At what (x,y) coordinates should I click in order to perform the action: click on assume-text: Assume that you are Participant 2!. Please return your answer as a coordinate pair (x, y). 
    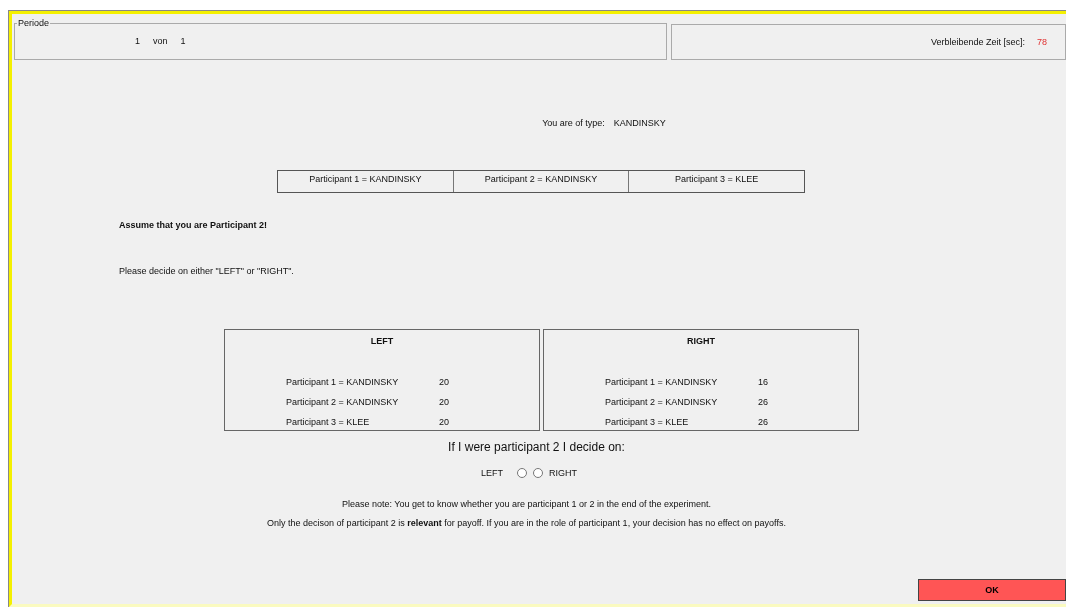
    Looking at the image, I should click on (194, 225).